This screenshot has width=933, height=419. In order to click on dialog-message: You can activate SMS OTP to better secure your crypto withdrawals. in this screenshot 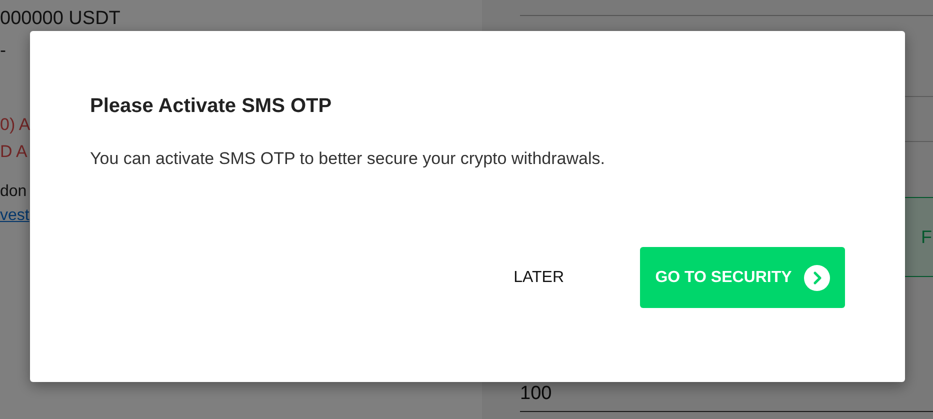, I will do `click(348, 159)`.